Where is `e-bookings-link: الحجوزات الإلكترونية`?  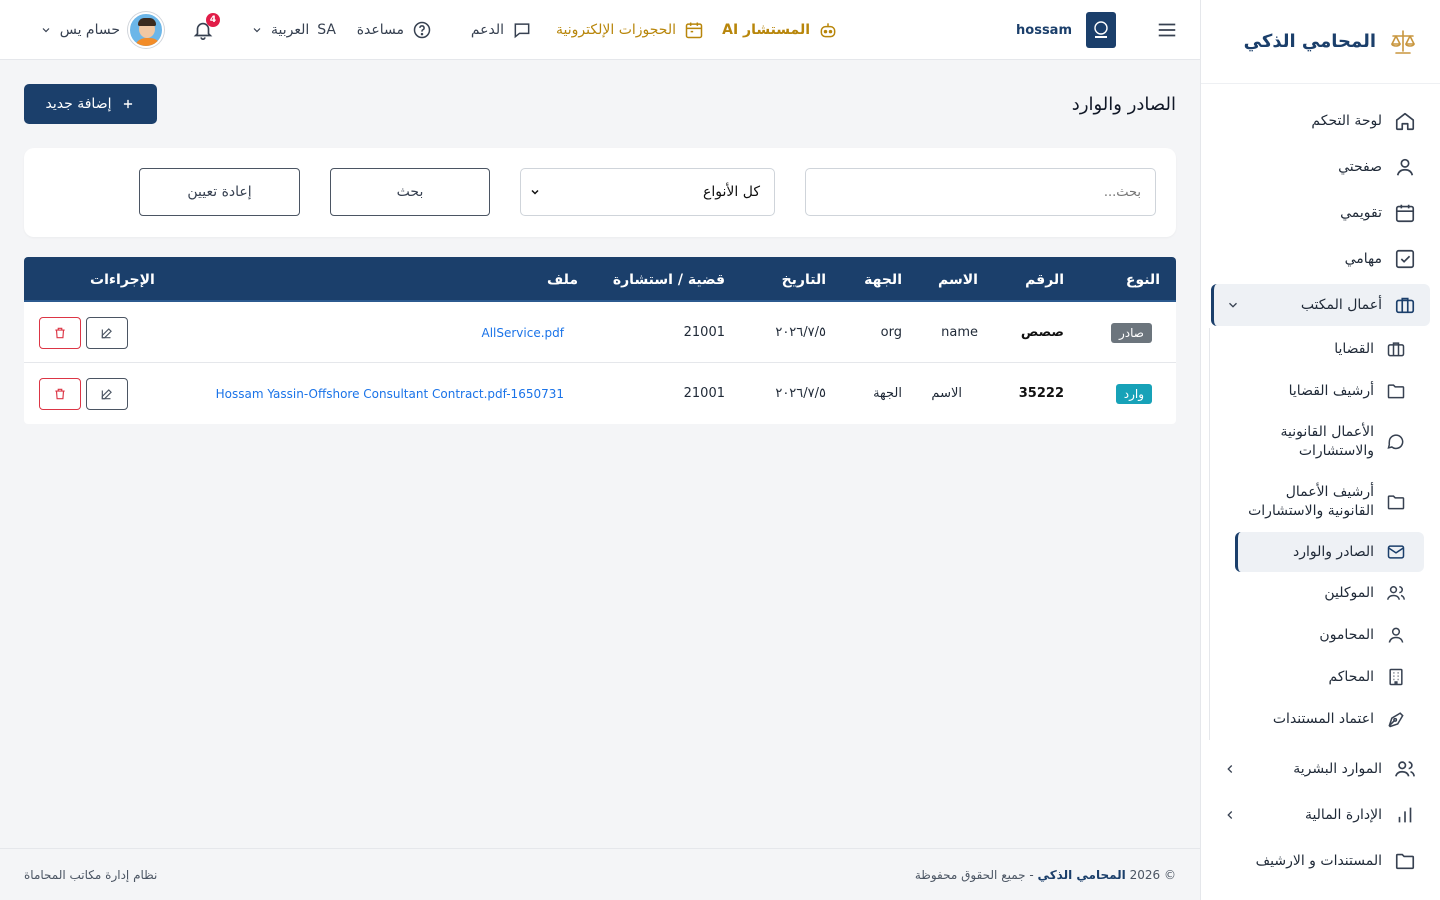
e-bookings-link: الحجوزات الإلكترونية is located at coordinates (630, 30).